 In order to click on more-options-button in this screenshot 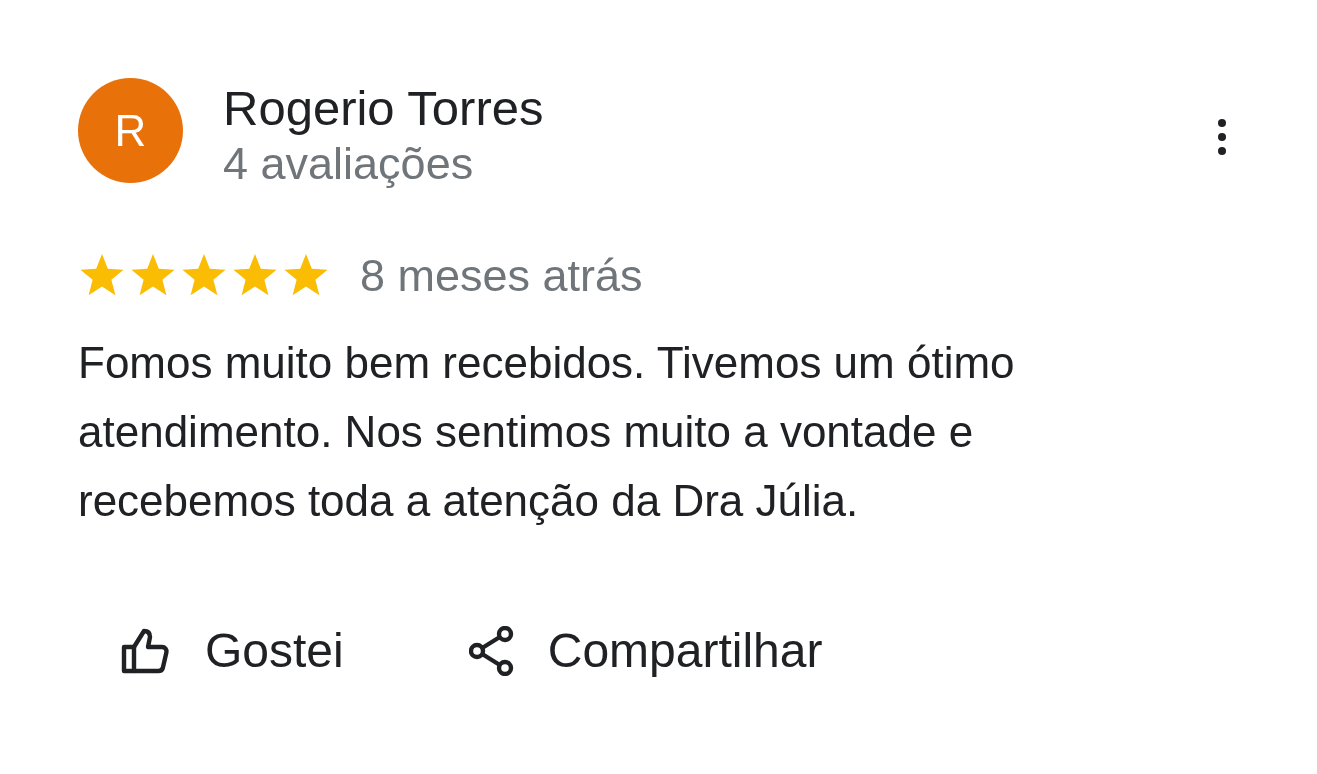, I will do `click(1222, 137)`.